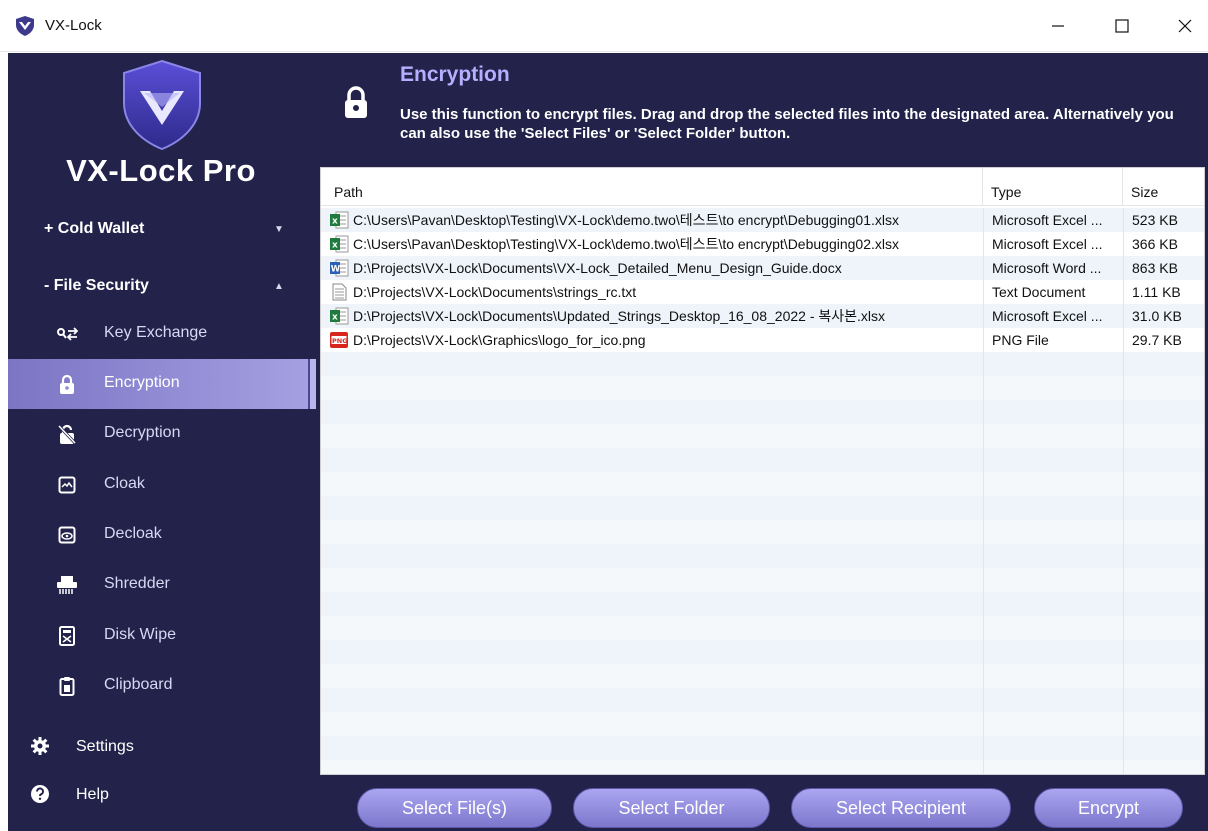 The height and width of the screenshot is (831, 1208). Describe the element at coordinates (67, 434) in the screenshot. I see `unlock-icon` at that location.